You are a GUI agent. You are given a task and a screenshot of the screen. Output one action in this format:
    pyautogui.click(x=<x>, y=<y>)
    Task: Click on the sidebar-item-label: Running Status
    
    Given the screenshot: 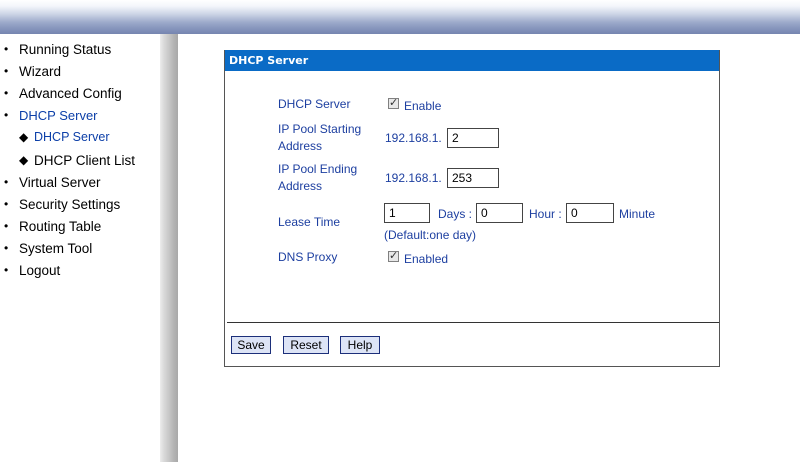 What is the action you would take?
    pyautogui.click(x=65, y=49)
    